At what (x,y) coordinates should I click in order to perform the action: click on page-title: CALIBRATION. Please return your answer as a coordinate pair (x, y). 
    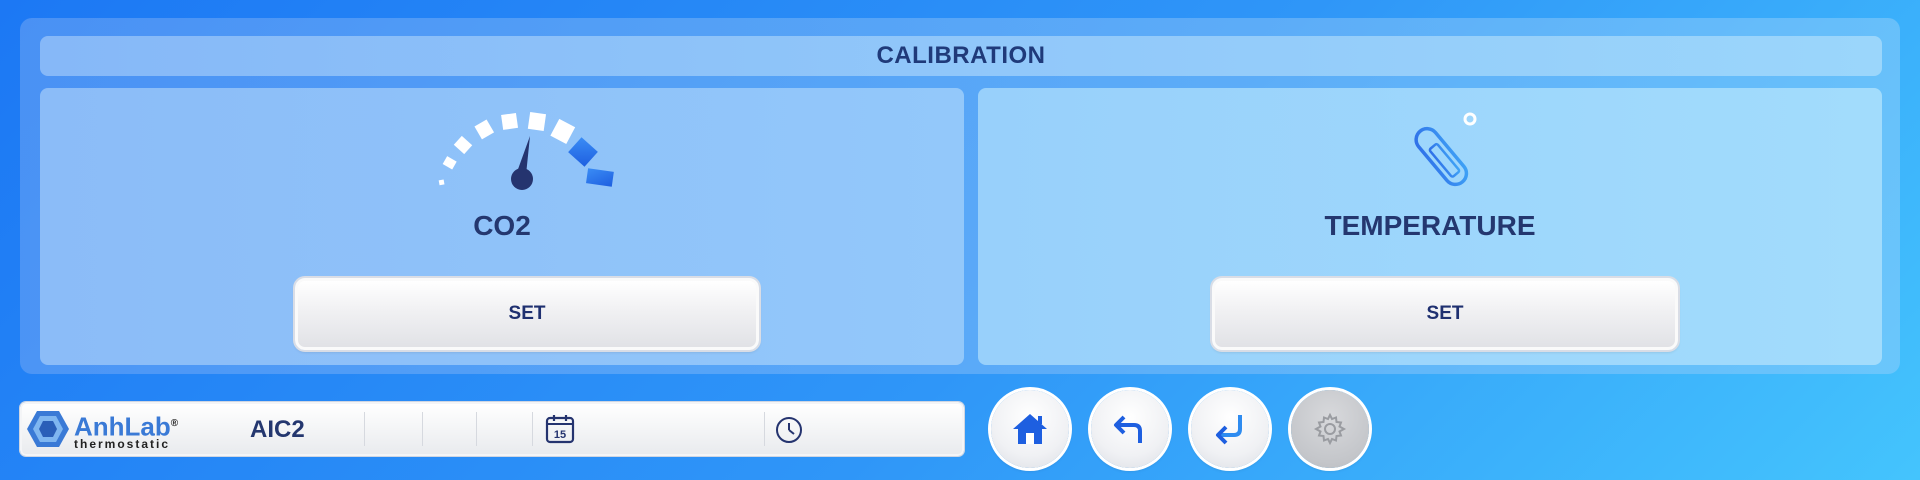
    Looking at the image, I should click on (961, 55).